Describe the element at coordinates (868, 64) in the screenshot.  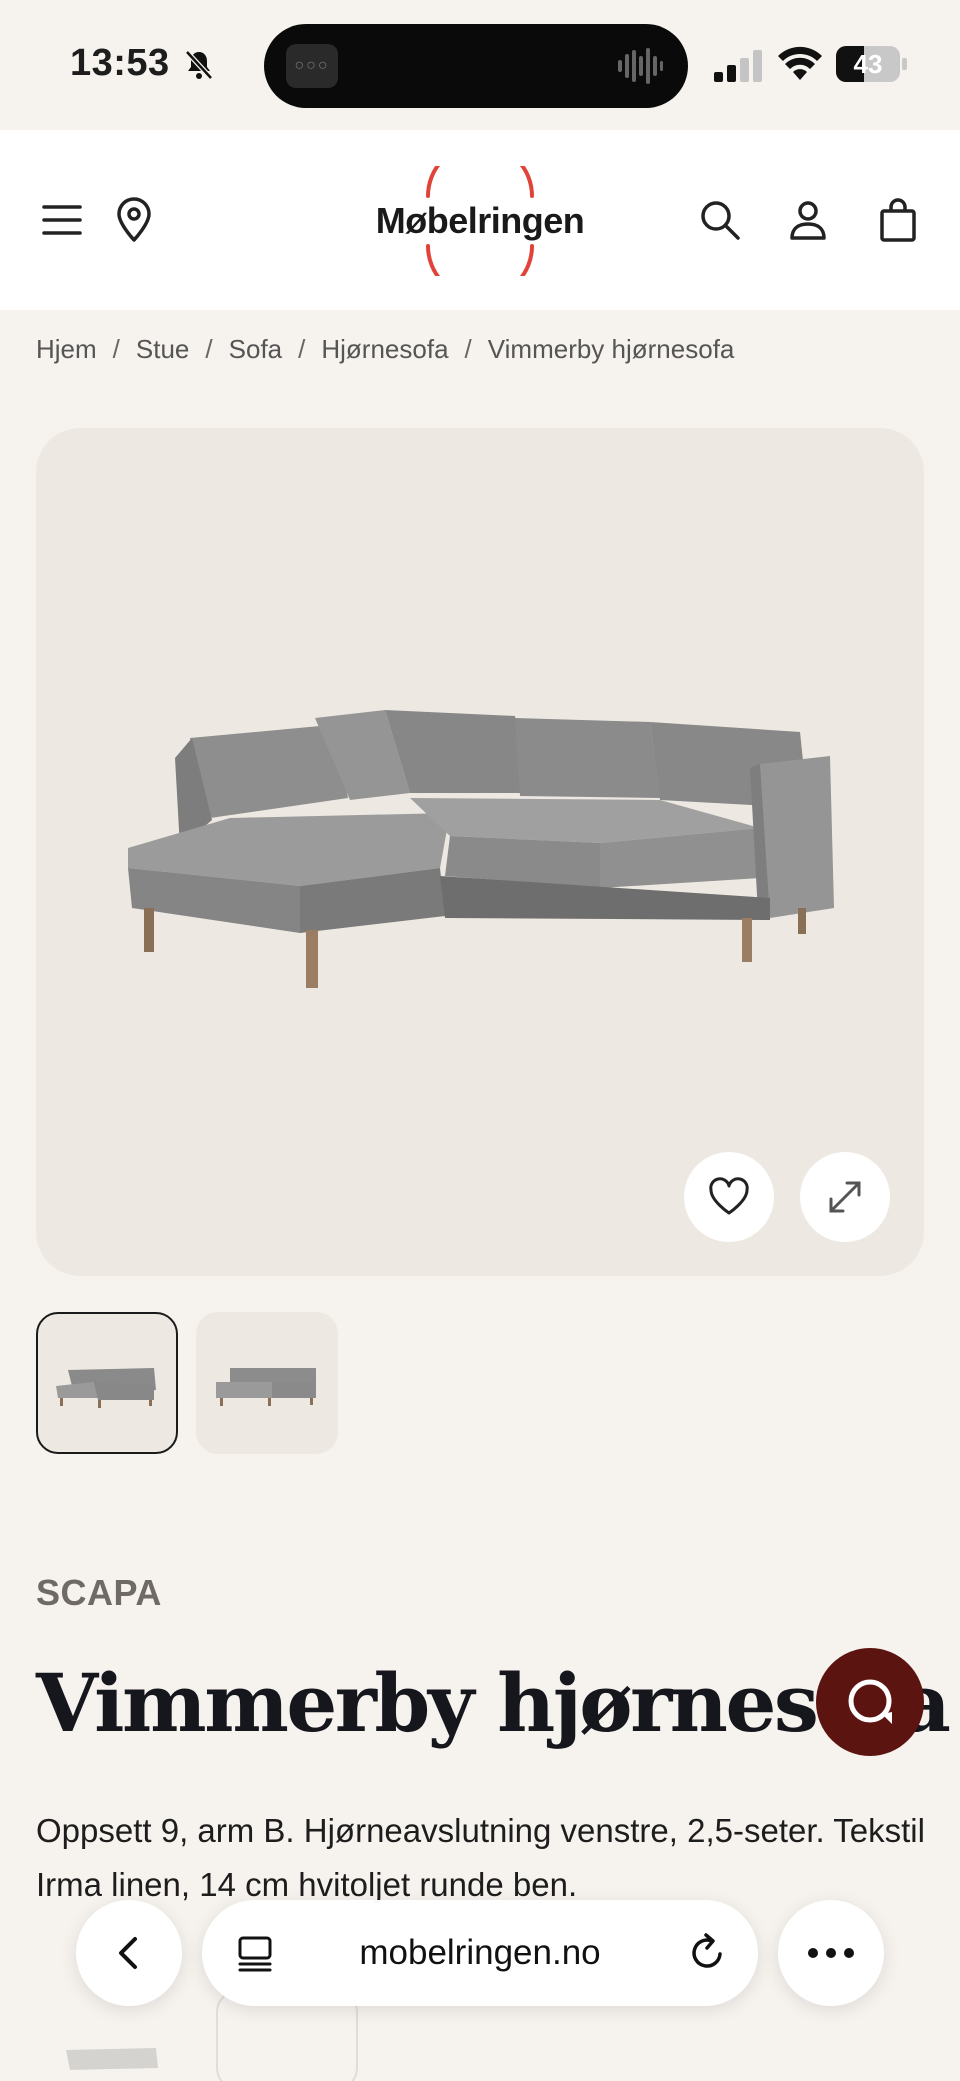
I see `battery-percent: 43` at that location.